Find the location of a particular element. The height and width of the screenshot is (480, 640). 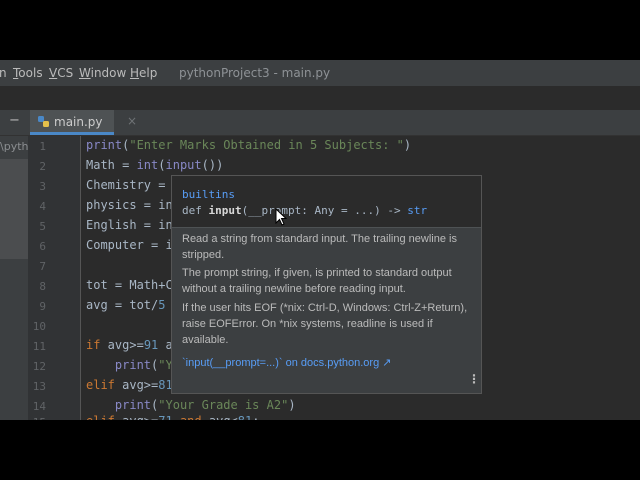

line-number: 9 is located at coordinates (42, 306).